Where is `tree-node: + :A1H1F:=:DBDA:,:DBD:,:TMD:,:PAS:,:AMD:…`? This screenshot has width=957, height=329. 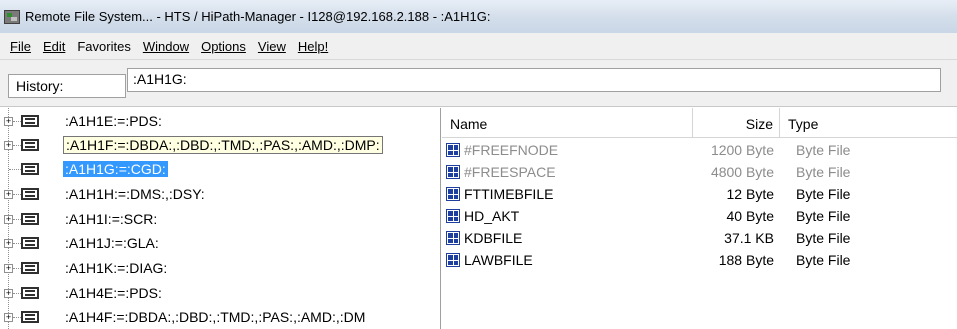
tree-node: + :A1H1F:=:DBDA:,:DBD:,:TMD:,:PAS:,:AMD:… is located at coordinates (220, 145).